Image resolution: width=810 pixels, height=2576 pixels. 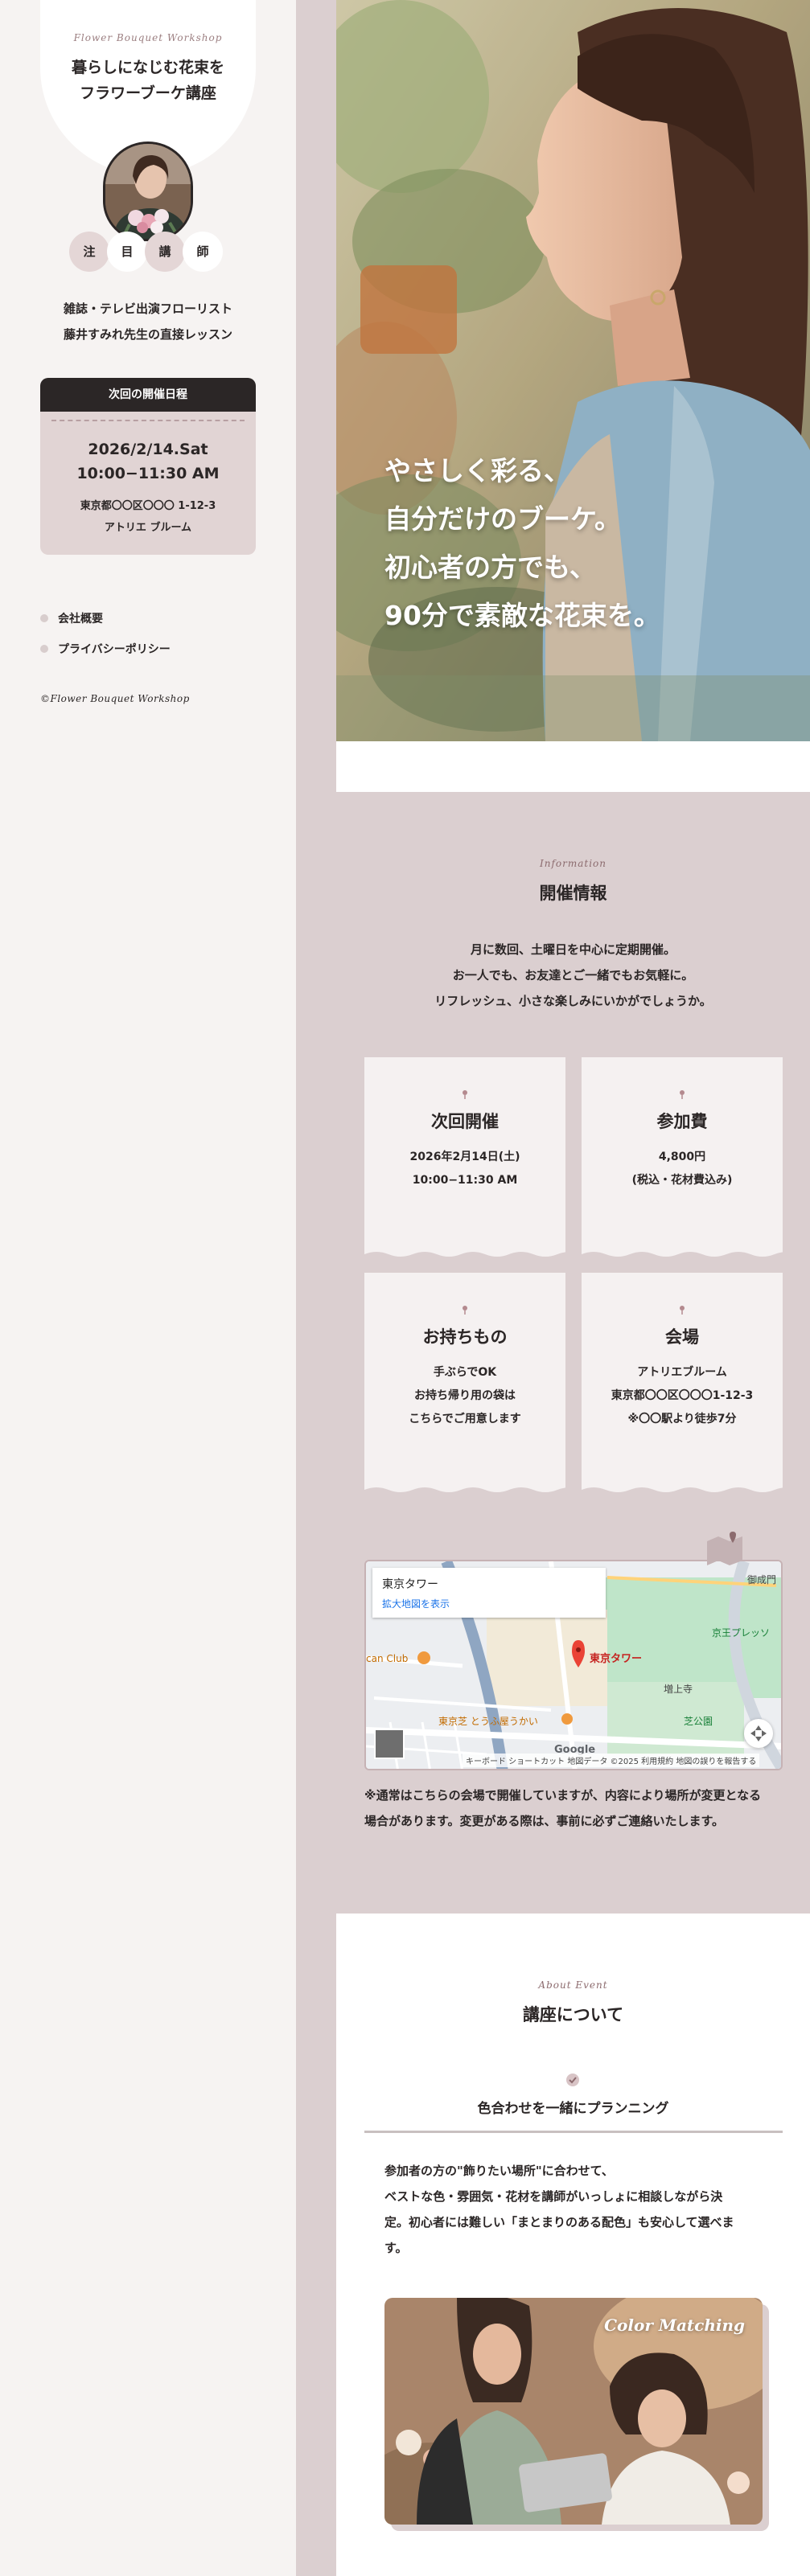 I want to click on card-line: アトリエブルーム, so click(x=682, y=1372).